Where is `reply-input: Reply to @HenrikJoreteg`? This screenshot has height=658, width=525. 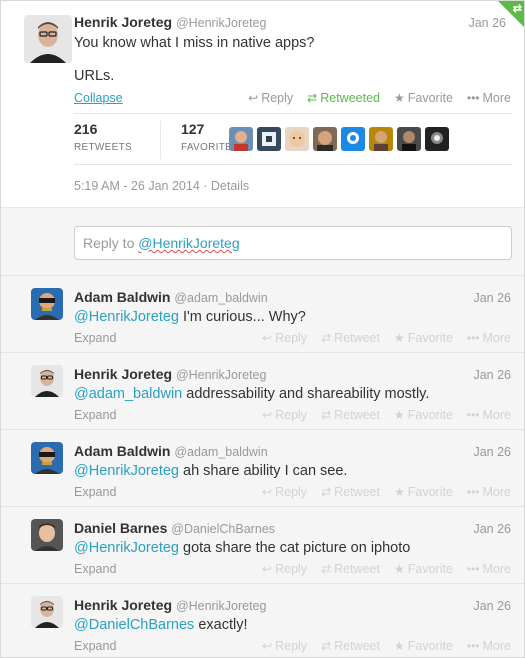 reply-input: Reply to @HenrikJoreteg is located at coordinates (293, 243).